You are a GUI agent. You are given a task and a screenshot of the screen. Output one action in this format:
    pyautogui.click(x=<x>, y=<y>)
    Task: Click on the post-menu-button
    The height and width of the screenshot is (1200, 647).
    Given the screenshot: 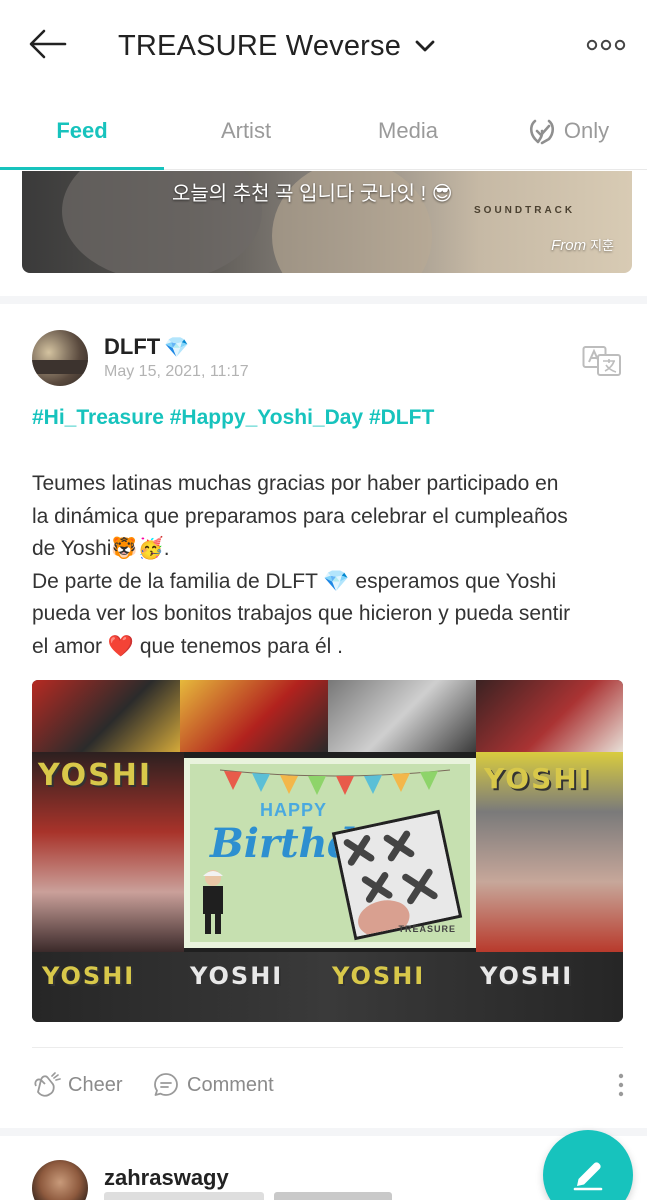 What is the action you would take?
    pyautogui.click(x=621, y=1085)
    